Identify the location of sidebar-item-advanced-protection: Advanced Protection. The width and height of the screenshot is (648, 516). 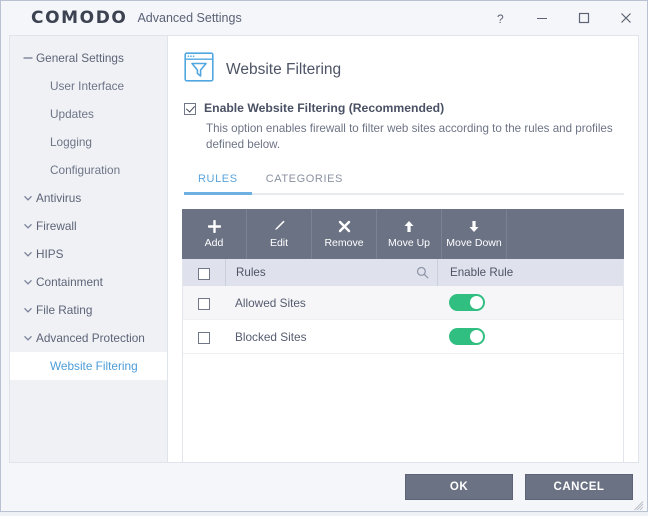
(88, 338).